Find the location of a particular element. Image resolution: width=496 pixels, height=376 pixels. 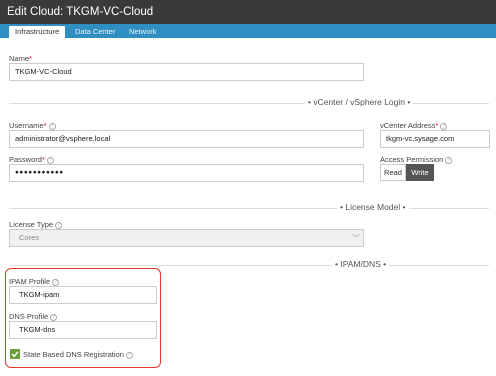

tab-data-center: Data Center is located at coordinates (95, 32).